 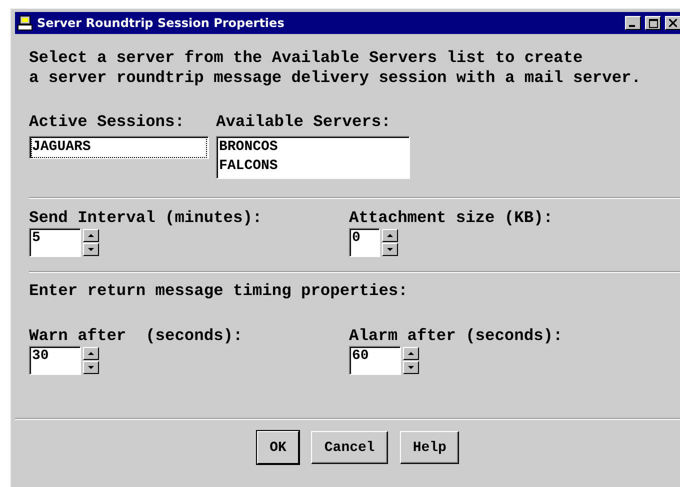 What do you see at coordinates (55, 360) in the screenshot?
I see `number-field: 30` at bounding box center [55, 360].